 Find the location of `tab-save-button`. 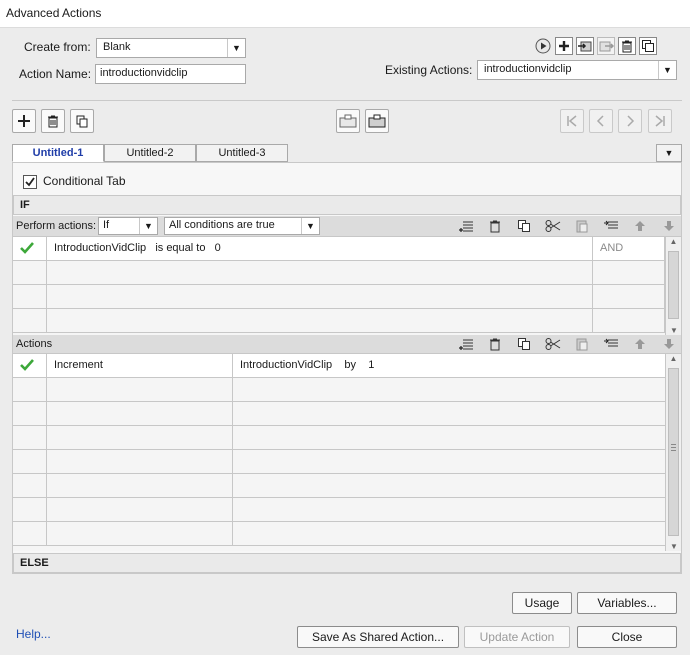

tab-save-button is located at coordinates (348, 121).